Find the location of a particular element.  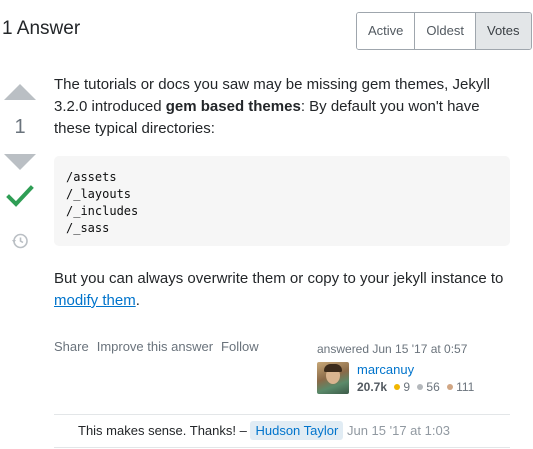

user-name-link: marcanuy is located at coordinates (385, 369).